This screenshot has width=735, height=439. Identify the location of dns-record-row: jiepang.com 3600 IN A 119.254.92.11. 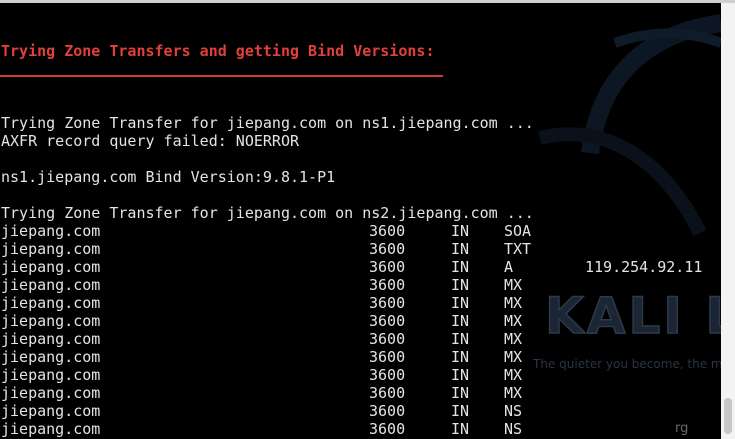
(360, 267).